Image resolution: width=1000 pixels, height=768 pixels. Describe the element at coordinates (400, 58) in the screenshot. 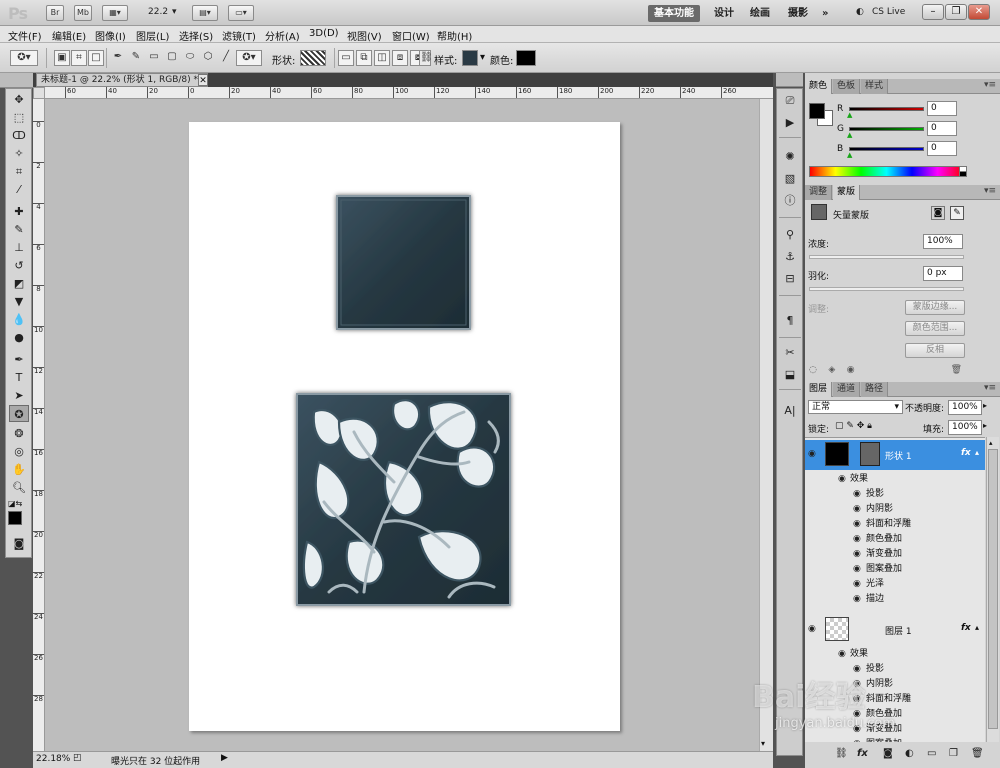

I see `intersect-shape-icon: ⧈` at that location.